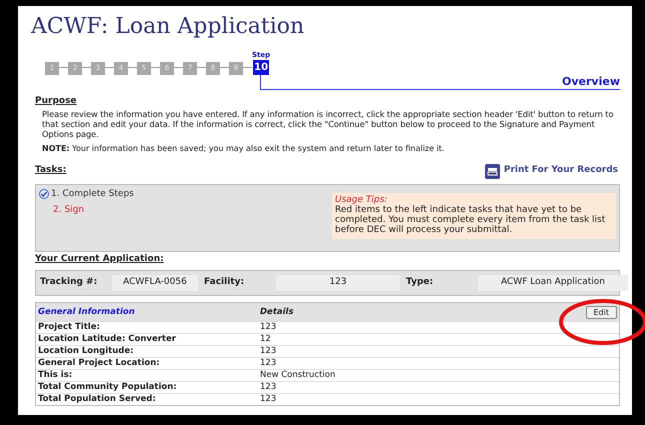 This screenshot has height=425, width=645. Describe the element at coordinates (86, 351) in the screenshot. I see `row-label: Location Longitude:` at that location.